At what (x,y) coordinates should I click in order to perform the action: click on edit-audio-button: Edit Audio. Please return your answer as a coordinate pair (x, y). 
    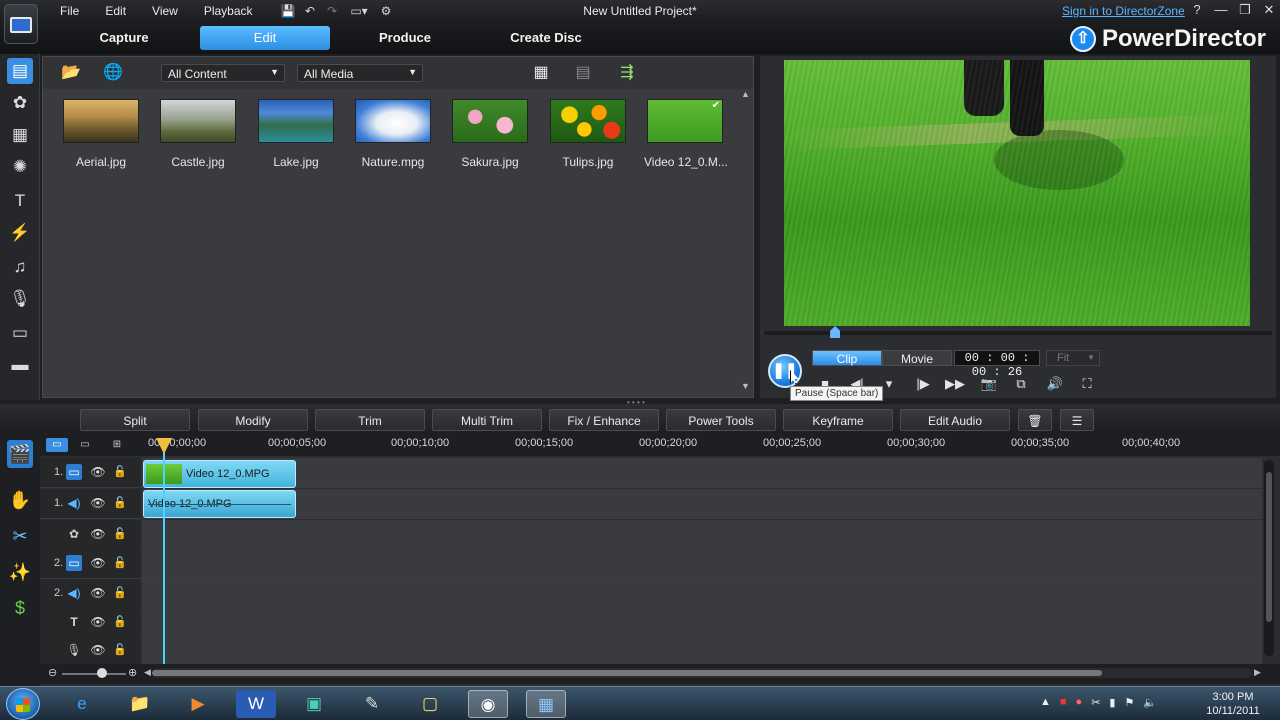
    Looking at the image, I should click on (955, 420).